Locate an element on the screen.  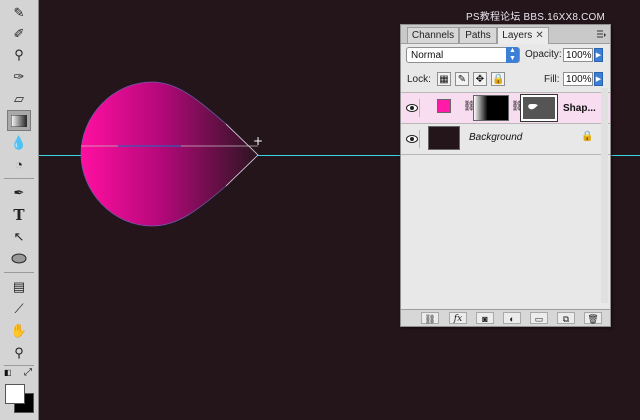
brush-tool: ✐ is located at coordinates (19, 33).